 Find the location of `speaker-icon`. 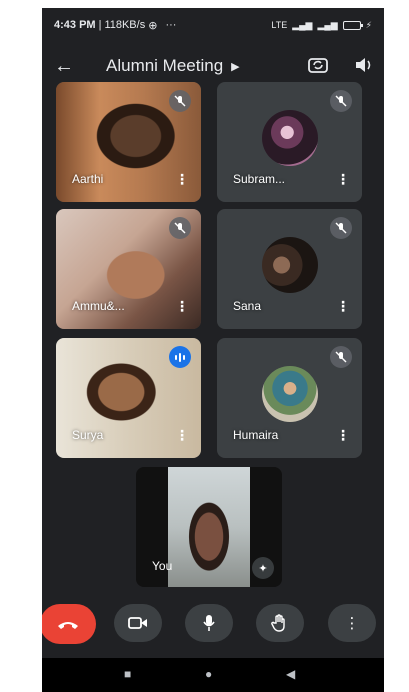

speaker-icon is located at coordinates (364, 67).